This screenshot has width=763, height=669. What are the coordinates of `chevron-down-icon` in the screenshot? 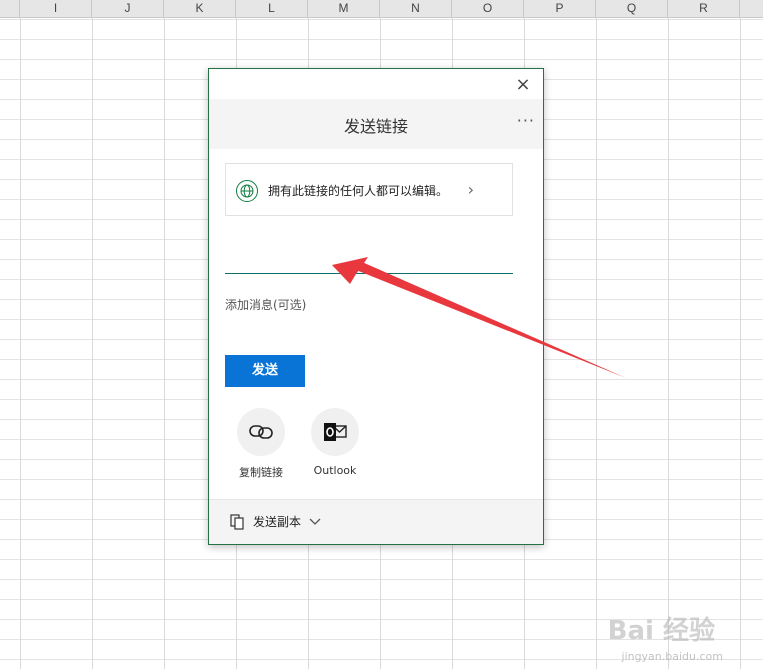 It's located at (315, 522).